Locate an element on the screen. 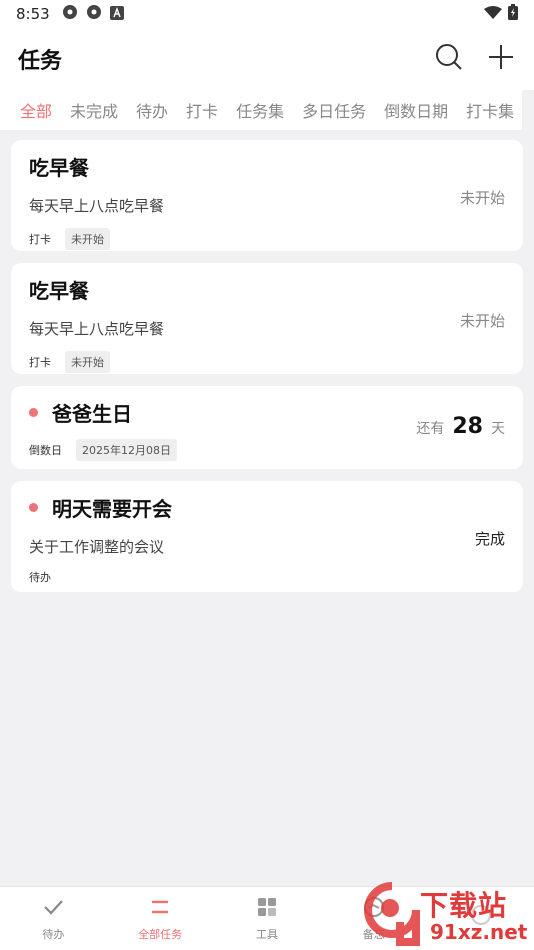 This screenshot has height=950, width=534. nav-tools: 工具 is located at coordinates (267, 918).